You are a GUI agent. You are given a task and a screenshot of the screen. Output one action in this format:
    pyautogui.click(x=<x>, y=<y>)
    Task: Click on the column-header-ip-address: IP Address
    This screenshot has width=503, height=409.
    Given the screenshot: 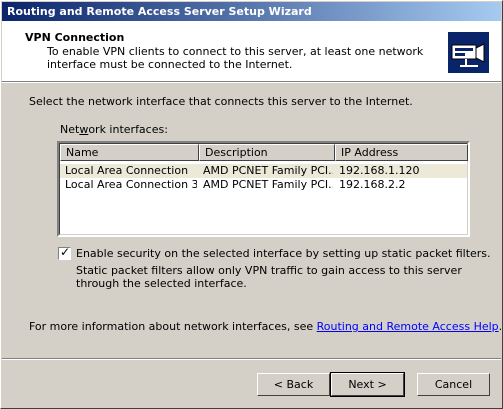 What is the action you would take?
    pyautogui.click(x=401, y=152)
    